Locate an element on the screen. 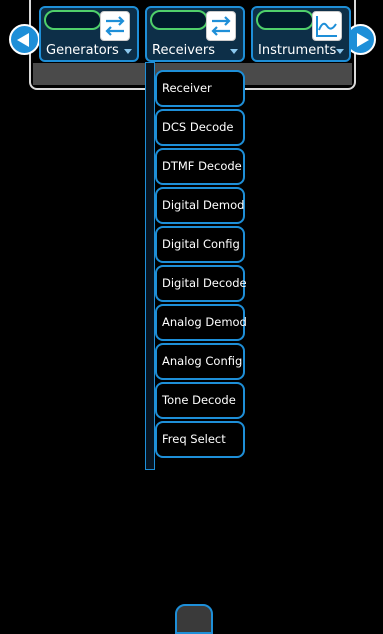  menu-item-label: Receiver is located at coordinates (187, 88).